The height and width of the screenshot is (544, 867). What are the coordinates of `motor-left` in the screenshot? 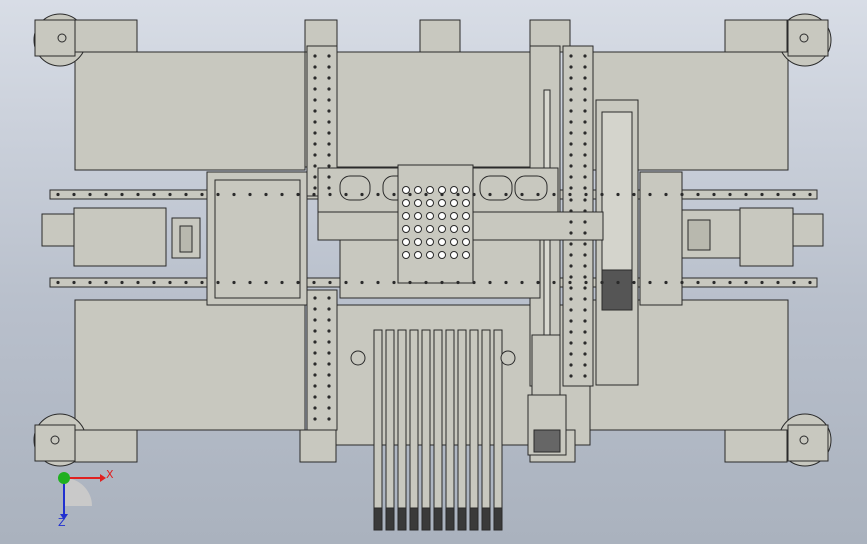 It's located at (121, 237).